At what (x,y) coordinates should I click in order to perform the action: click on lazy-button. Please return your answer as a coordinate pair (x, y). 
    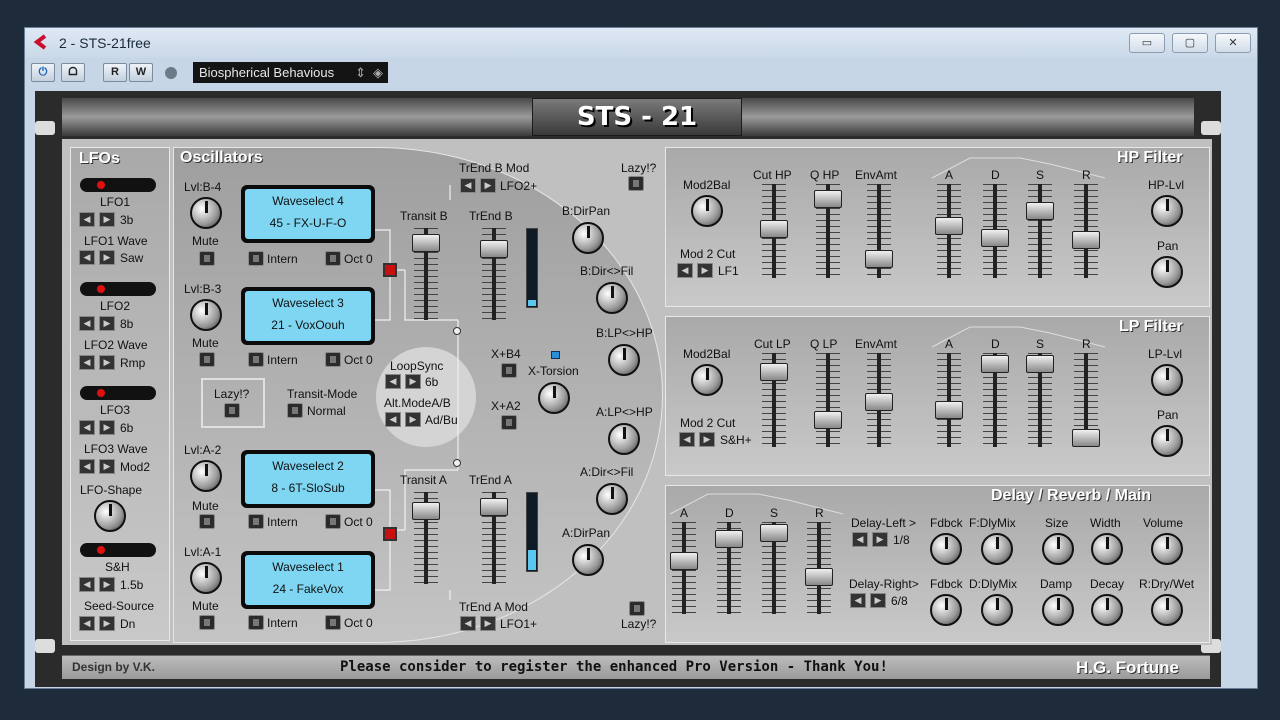
    Looking at the image, I should click on (232, 410).